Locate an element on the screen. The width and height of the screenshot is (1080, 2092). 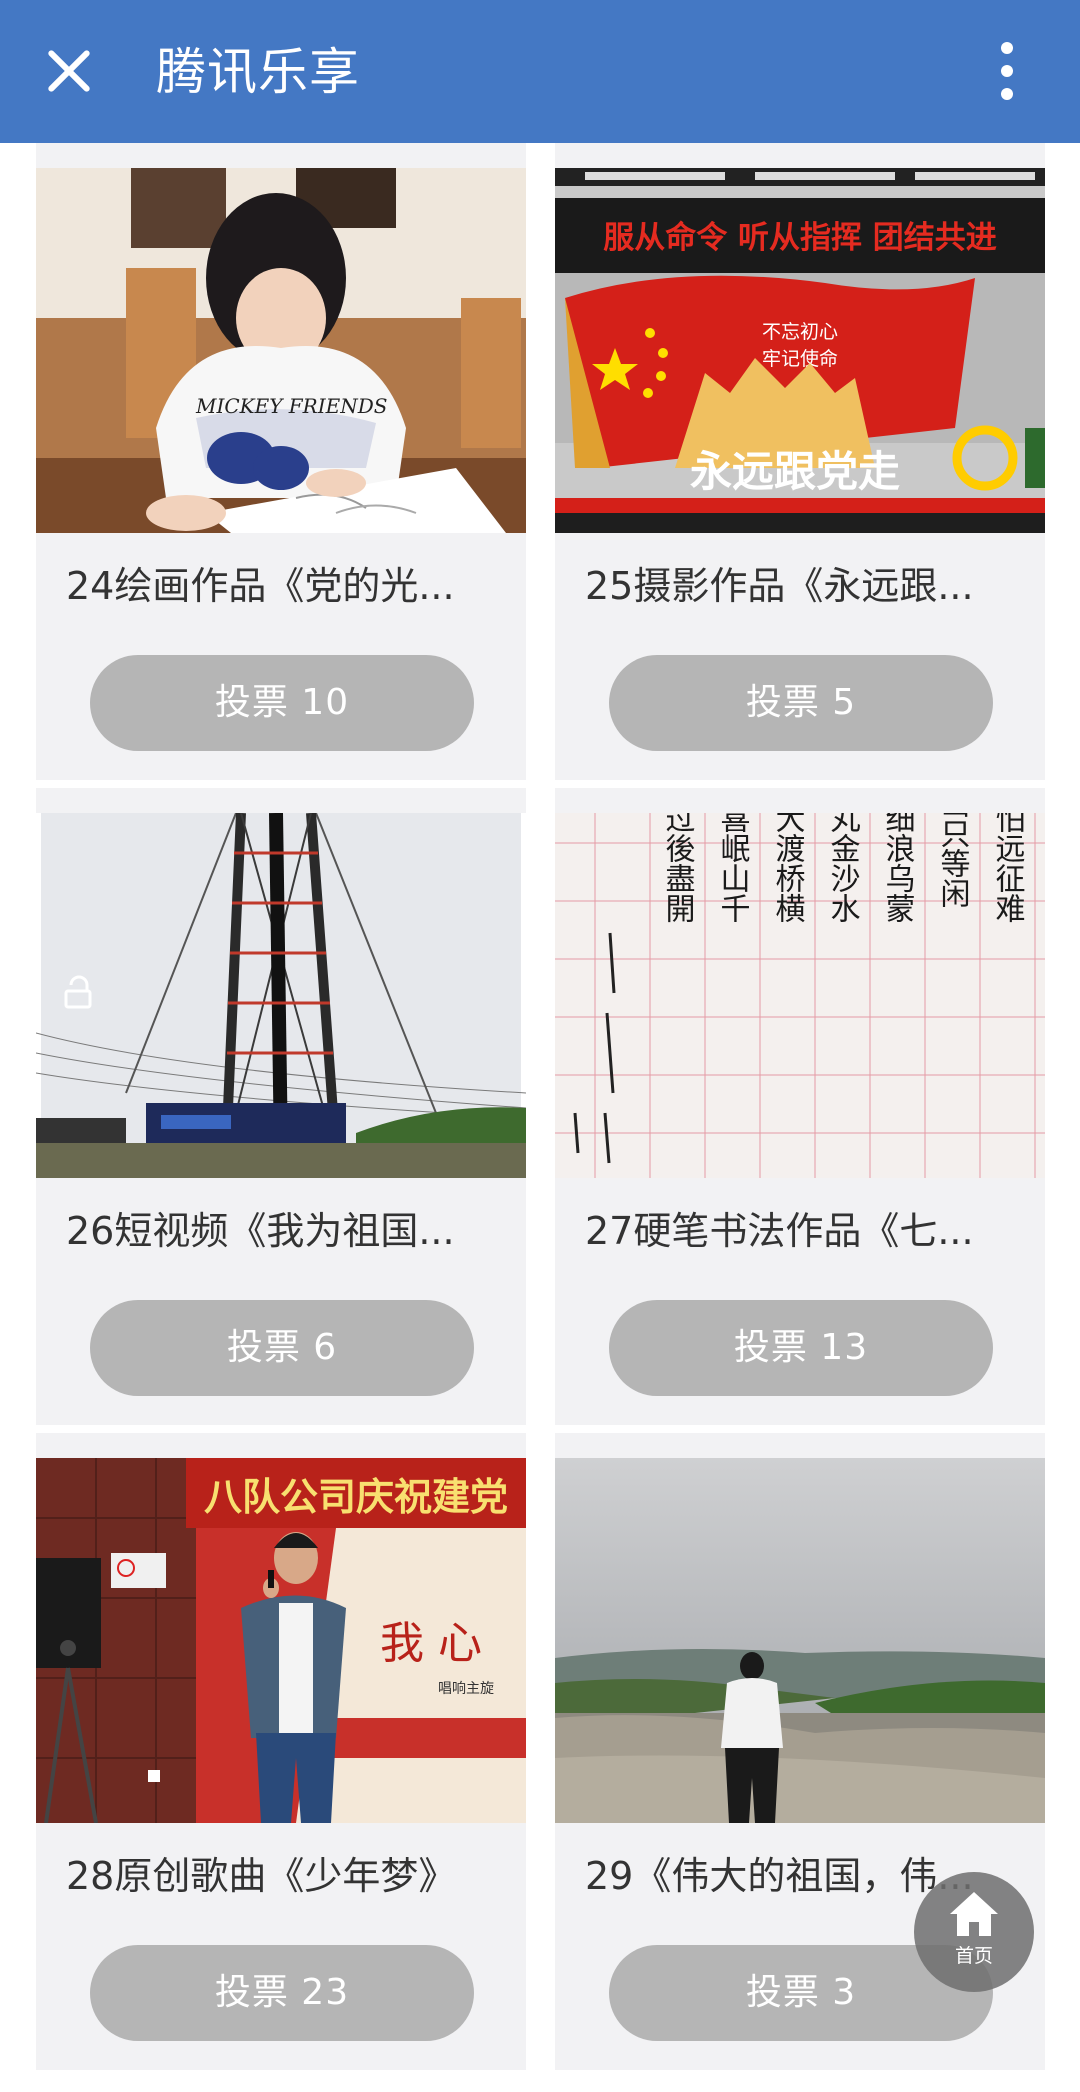
calligraphy-column: 三军过後盡開 is located at coordinates (678, 868).